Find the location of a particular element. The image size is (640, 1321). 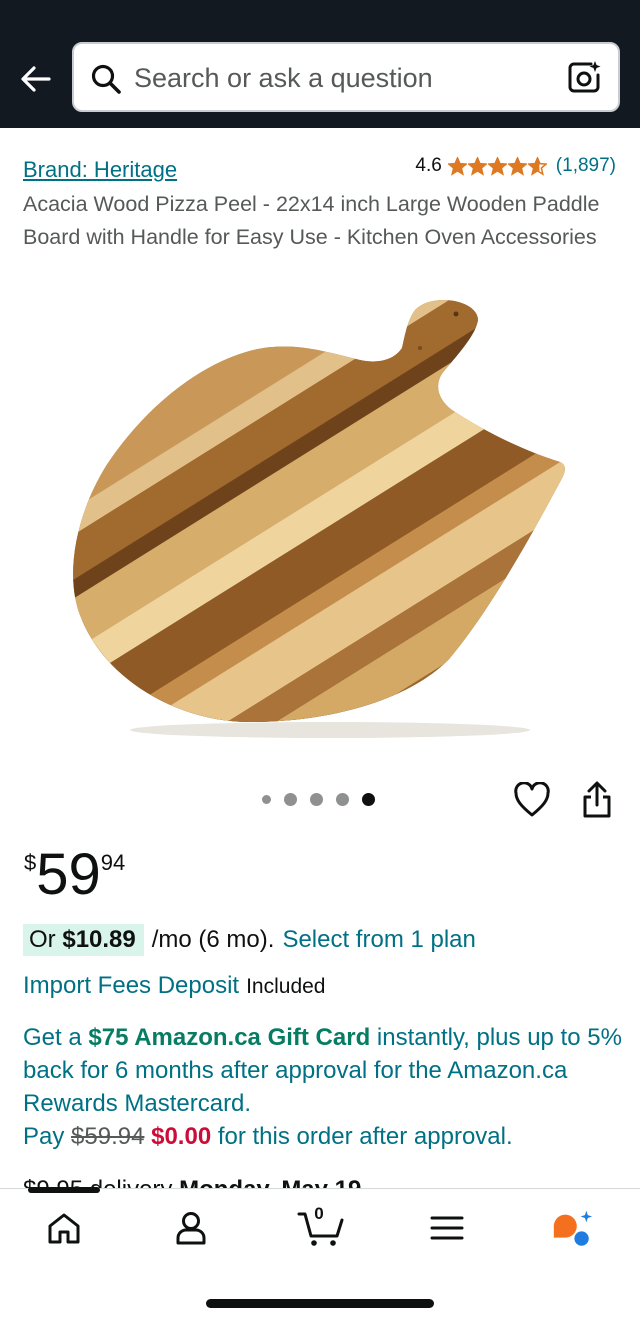

heart-icon is located at coordinates (532, 799).